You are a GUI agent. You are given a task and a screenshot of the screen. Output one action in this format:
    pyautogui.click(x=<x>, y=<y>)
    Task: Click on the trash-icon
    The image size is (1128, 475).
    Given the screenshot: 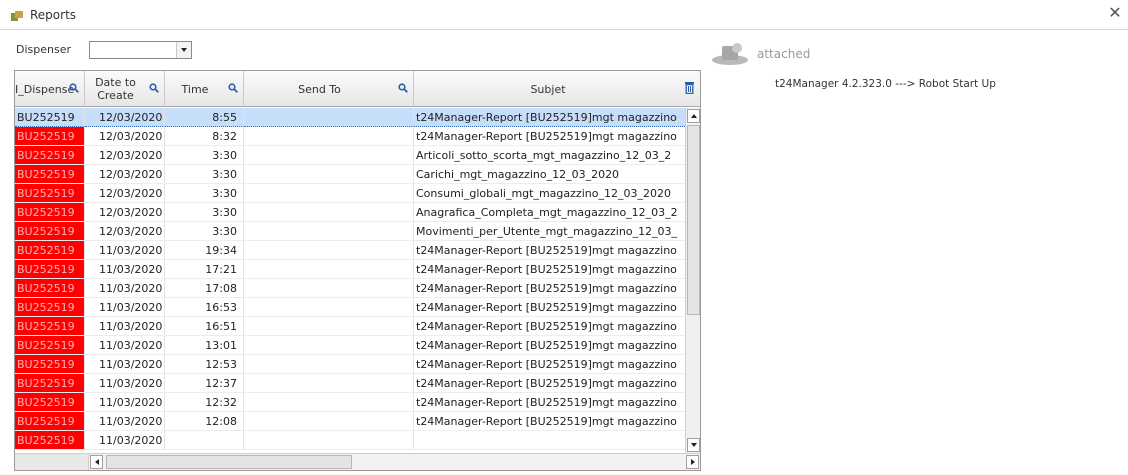 What is the action you would take?
    pyautogui.click(x=689, y=87)
    